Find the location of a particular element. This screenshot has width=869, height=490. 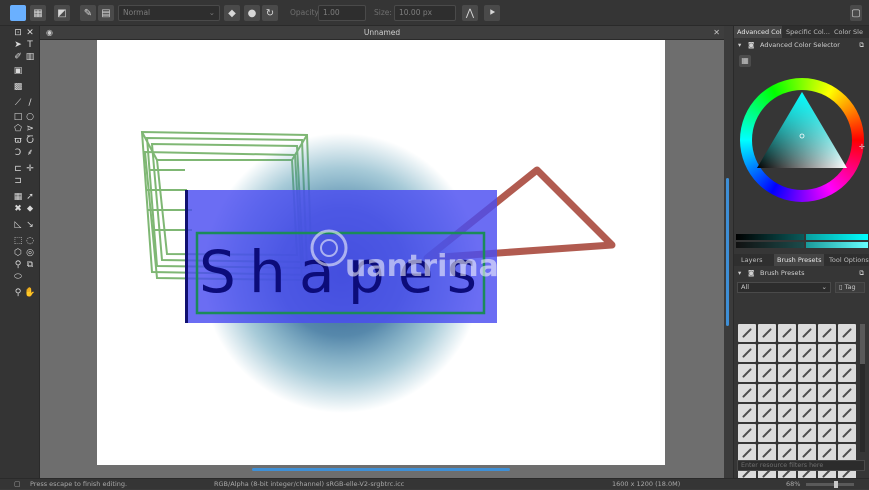

rect-select-icon: ⬚ is located at coordinates (18, 241).